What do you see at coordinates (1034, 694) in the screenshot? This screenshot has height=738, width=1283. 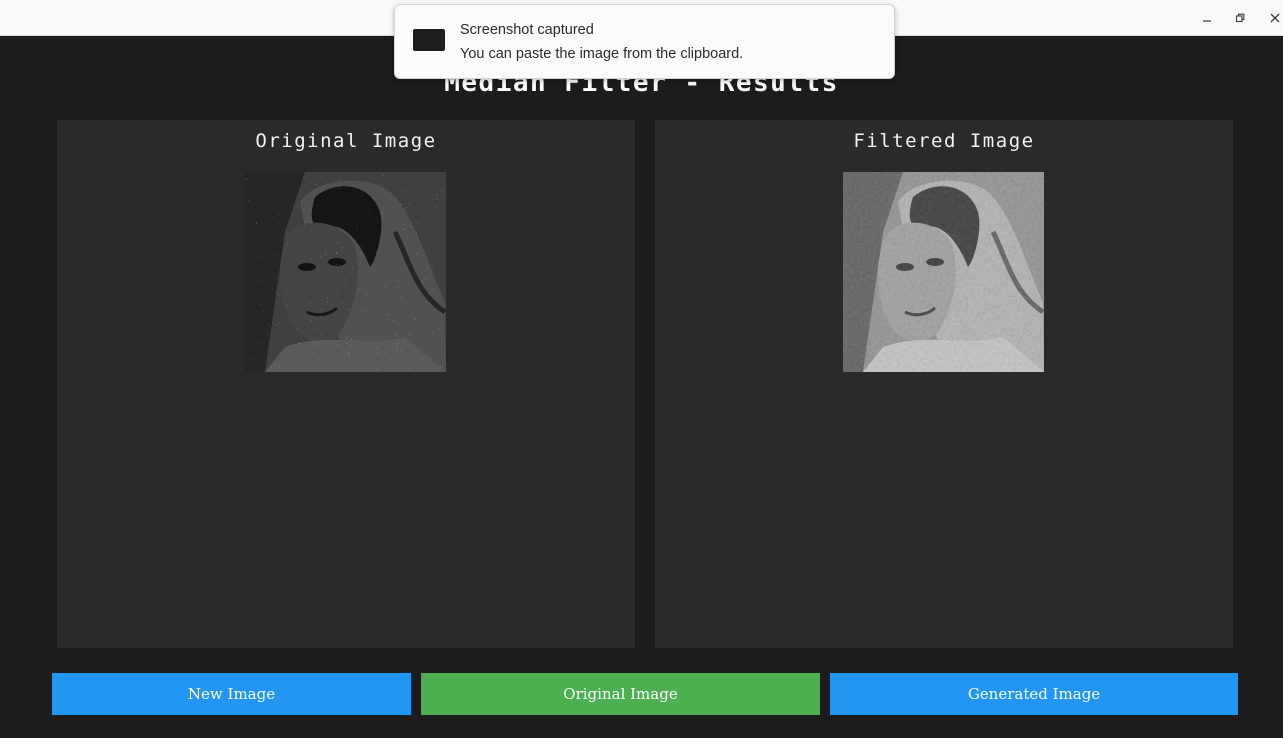 I see `generated-image-button: Generated Image` at bounding box center [1034, 694].